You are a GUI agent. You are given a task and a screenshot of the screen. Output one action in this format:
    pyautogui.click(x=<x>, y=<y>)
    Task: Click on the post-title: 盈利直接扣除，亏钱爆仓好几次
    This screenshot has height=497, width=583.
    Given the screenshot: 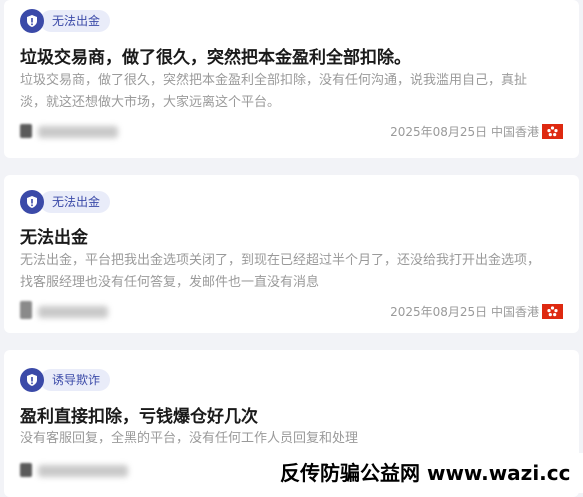 What is the action you would take?
    pyautogui.click(x=139, y=414)
    